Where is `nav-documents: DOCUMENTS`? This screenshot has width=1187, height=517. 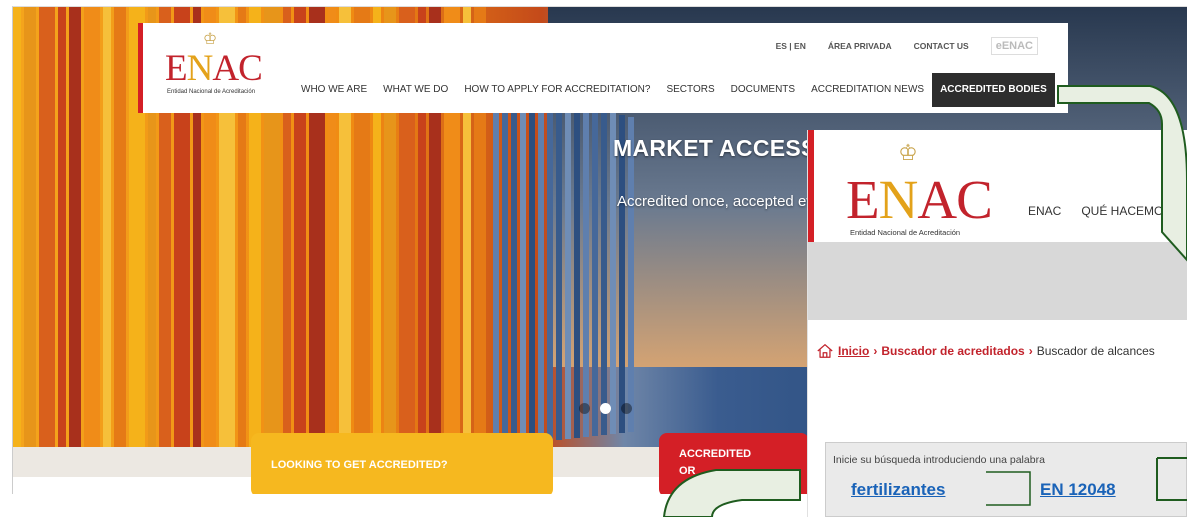
nav-documents: DOCUMENTS is located at coordinates (763, 90).